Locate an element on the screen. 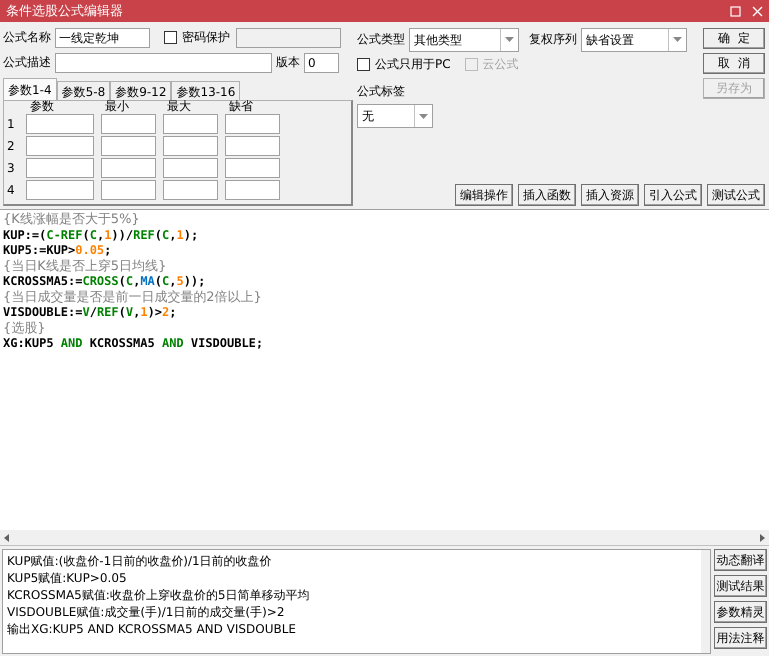 The width and height of the screenshot is (769, 656). field-label: 版本 is located at coordinates (288, 62).